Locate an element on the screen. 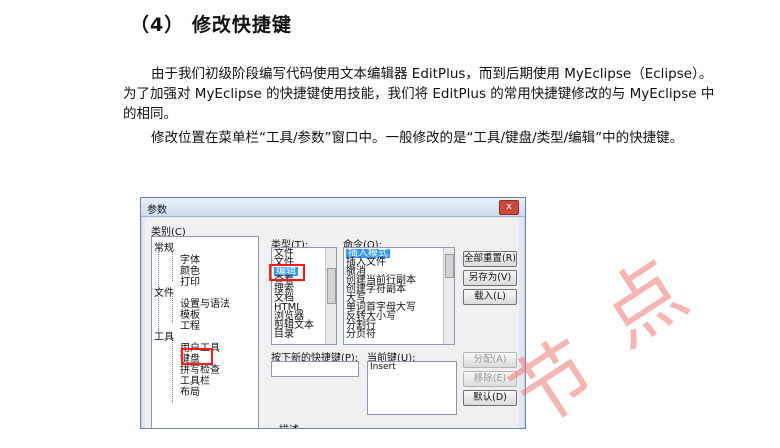 The width and height of the screenshot is (780, 448). command-scrollbar is located at coordinates (448, 296).